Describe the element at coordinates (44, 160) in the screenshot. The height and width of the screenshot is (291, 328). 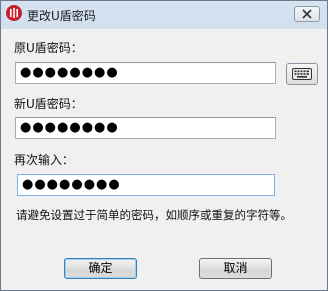
I see `confirm-password-label: 再次输入：` at that location.